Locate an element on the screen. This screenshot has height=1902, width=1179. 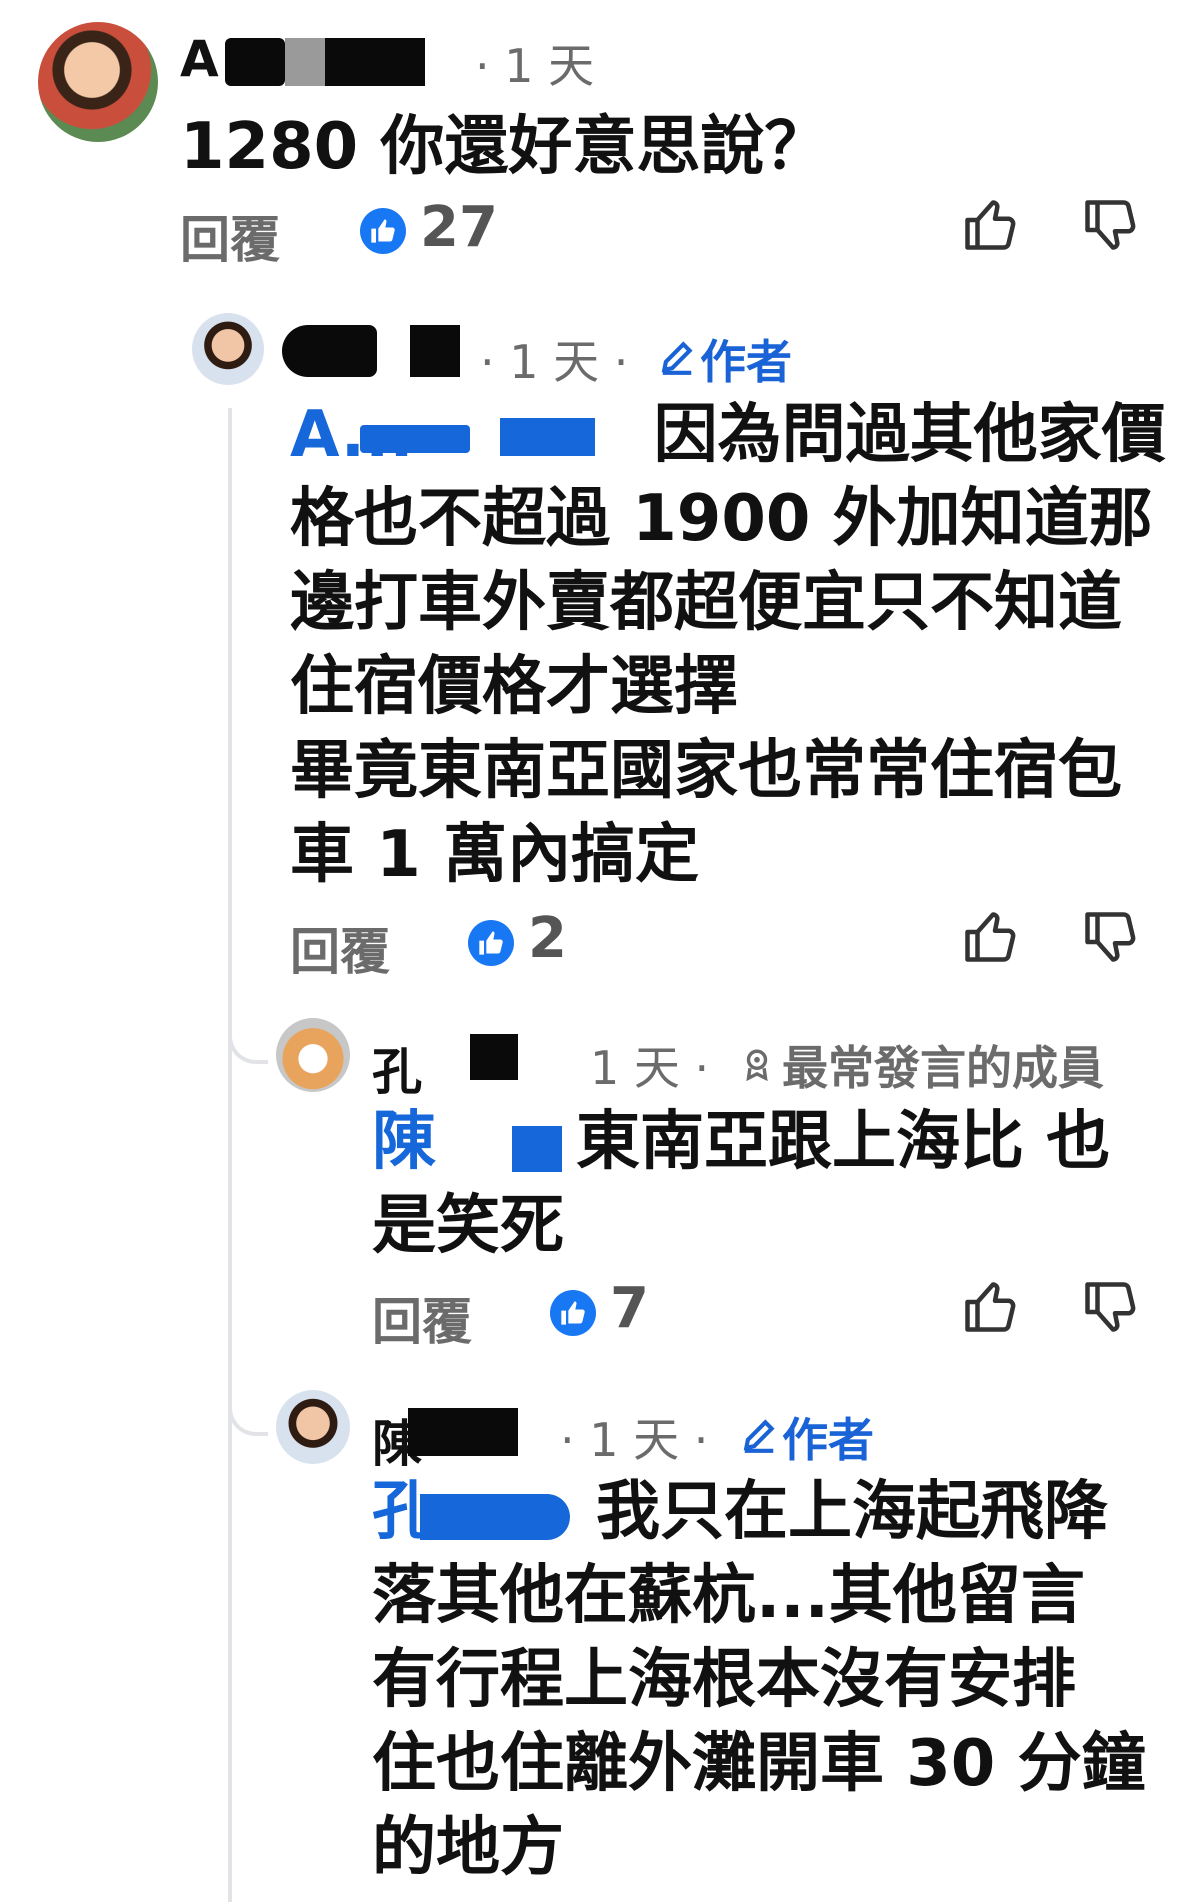
thread-line is located at coordinates (230, 1155).